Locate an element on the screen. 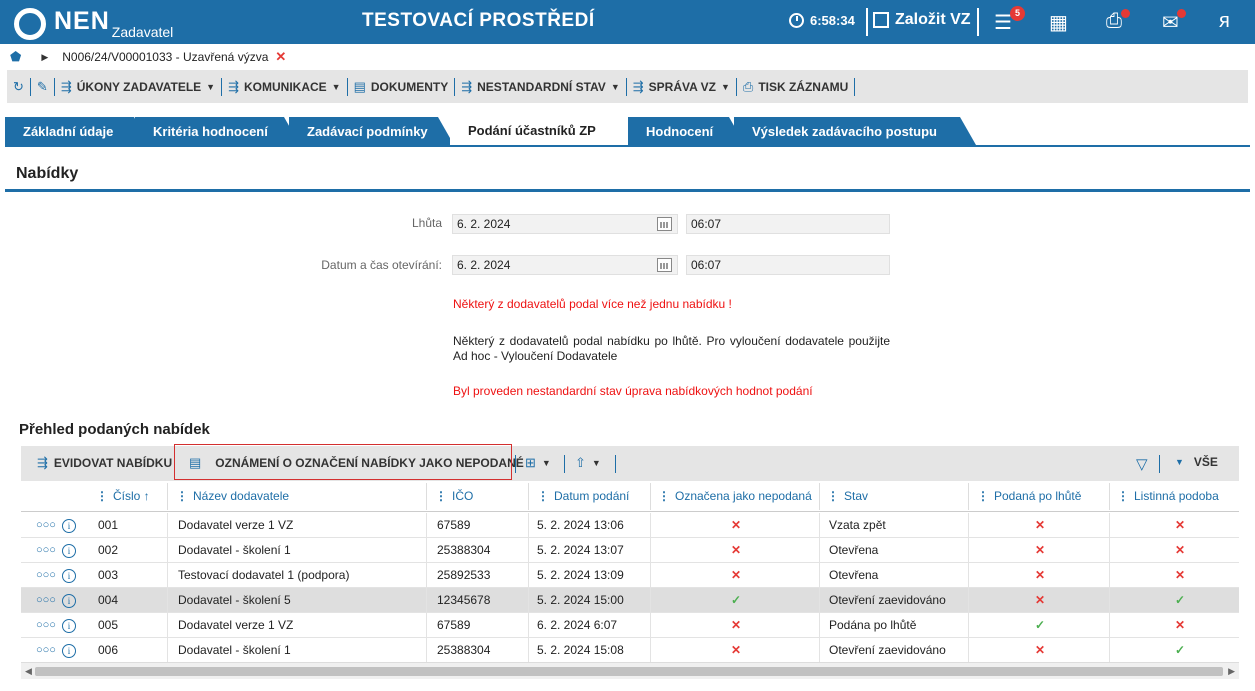 This screenshot has width=1255, height=691. col-po-lhute: ⋮ Podaná po lhůtě is located at coordinates (1029, 496).